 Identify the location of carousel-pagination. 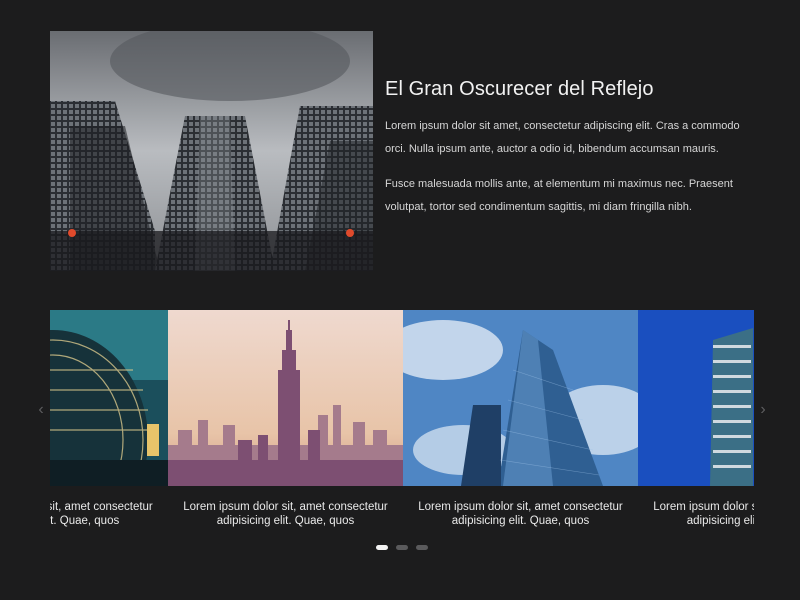
(402, 548).